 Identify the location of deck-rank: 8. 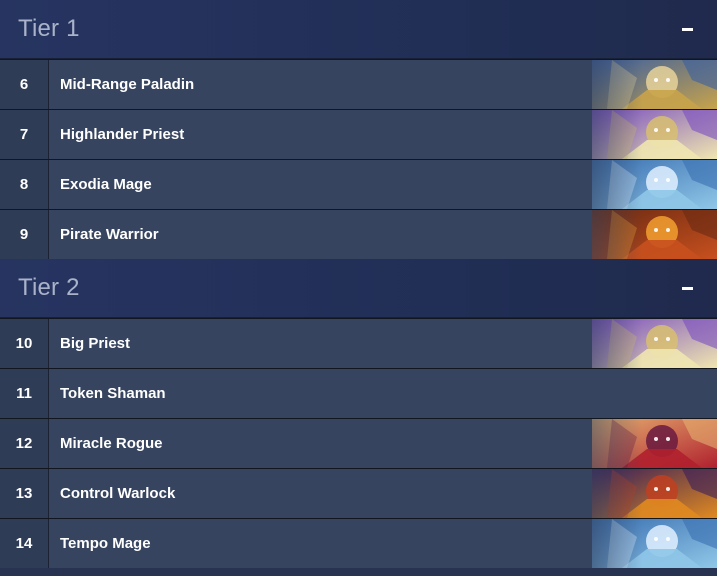
(24, 184).